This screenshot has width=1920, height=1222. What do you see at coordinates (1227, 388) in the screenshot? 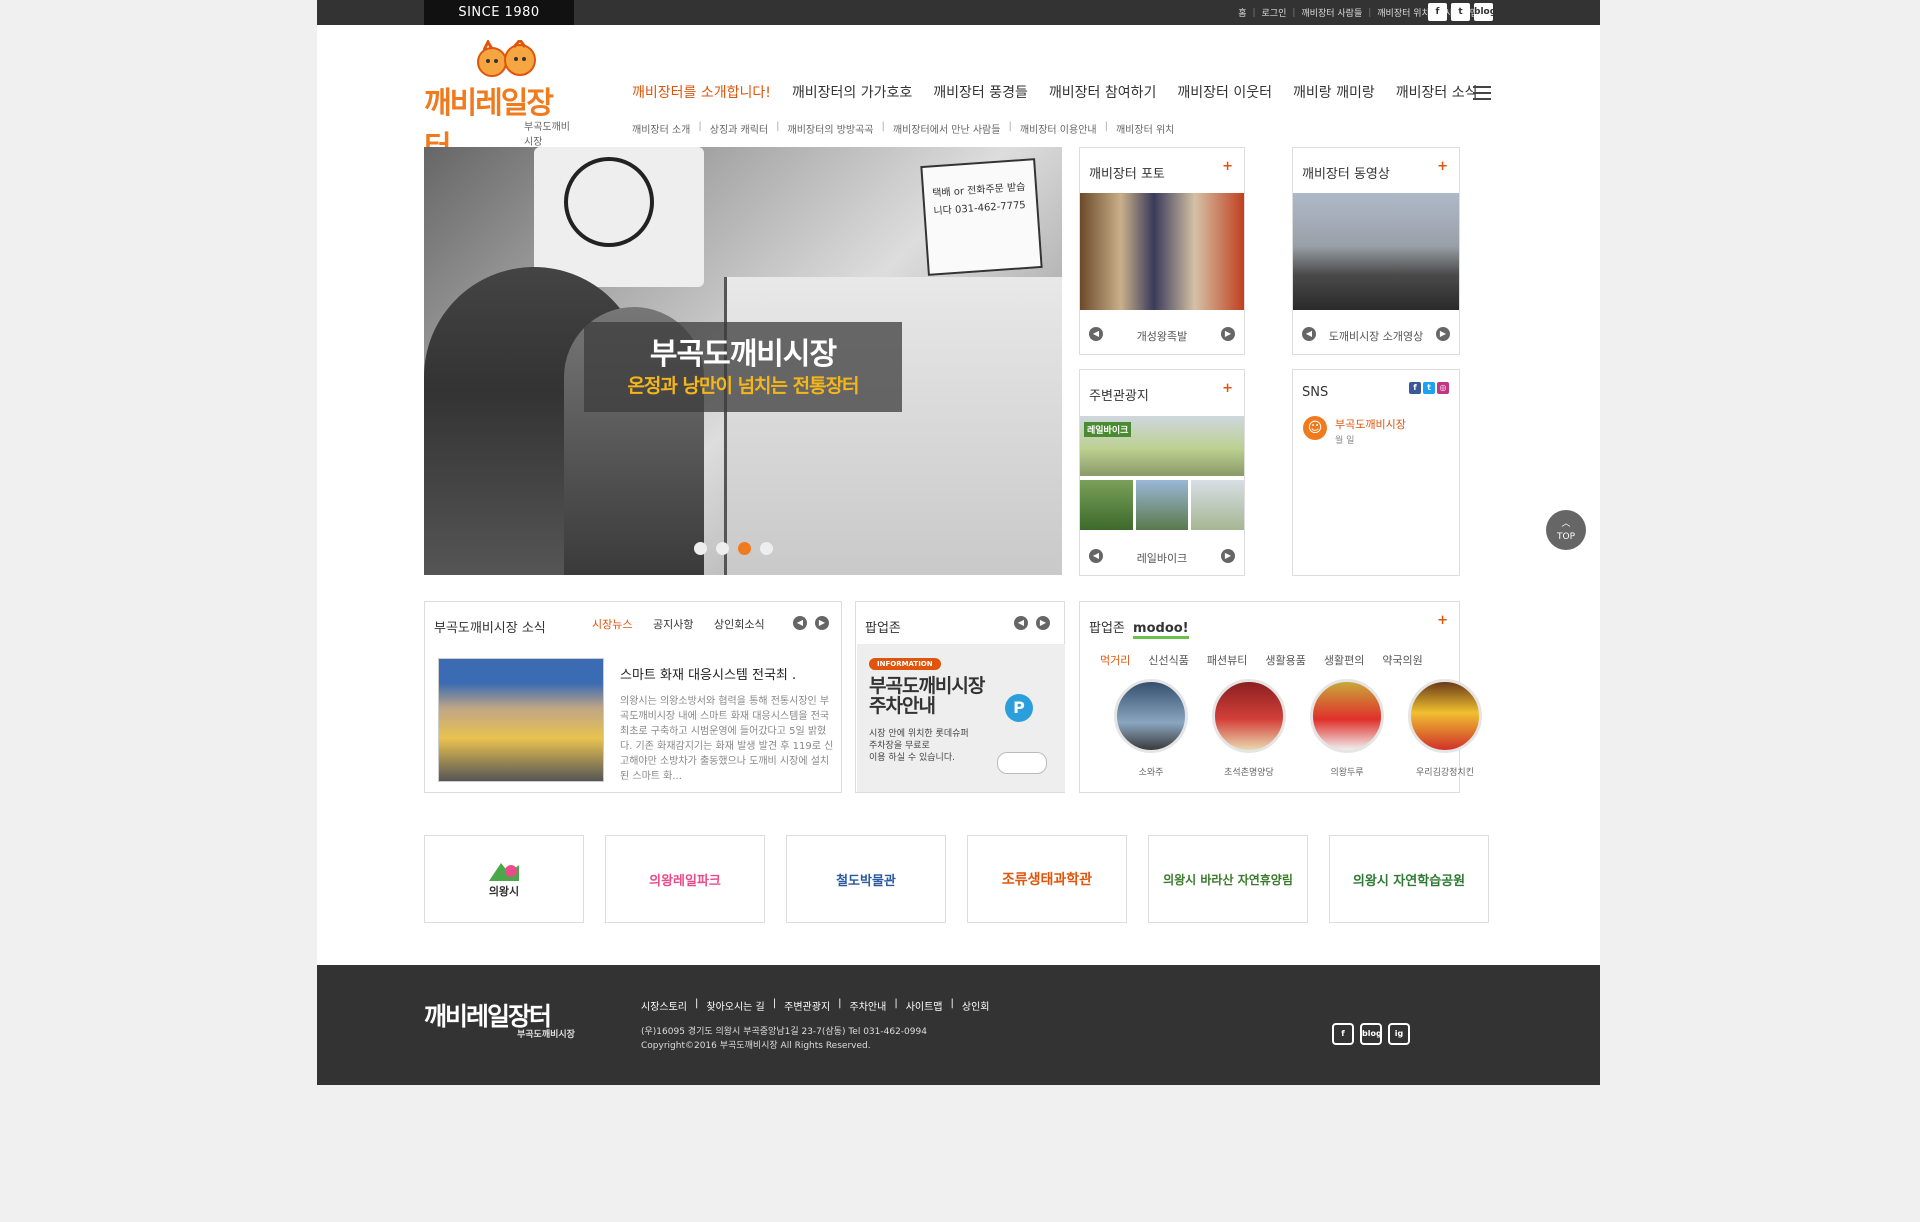
I see `tour-more-icon: +` at bounding box center [1227, 388].